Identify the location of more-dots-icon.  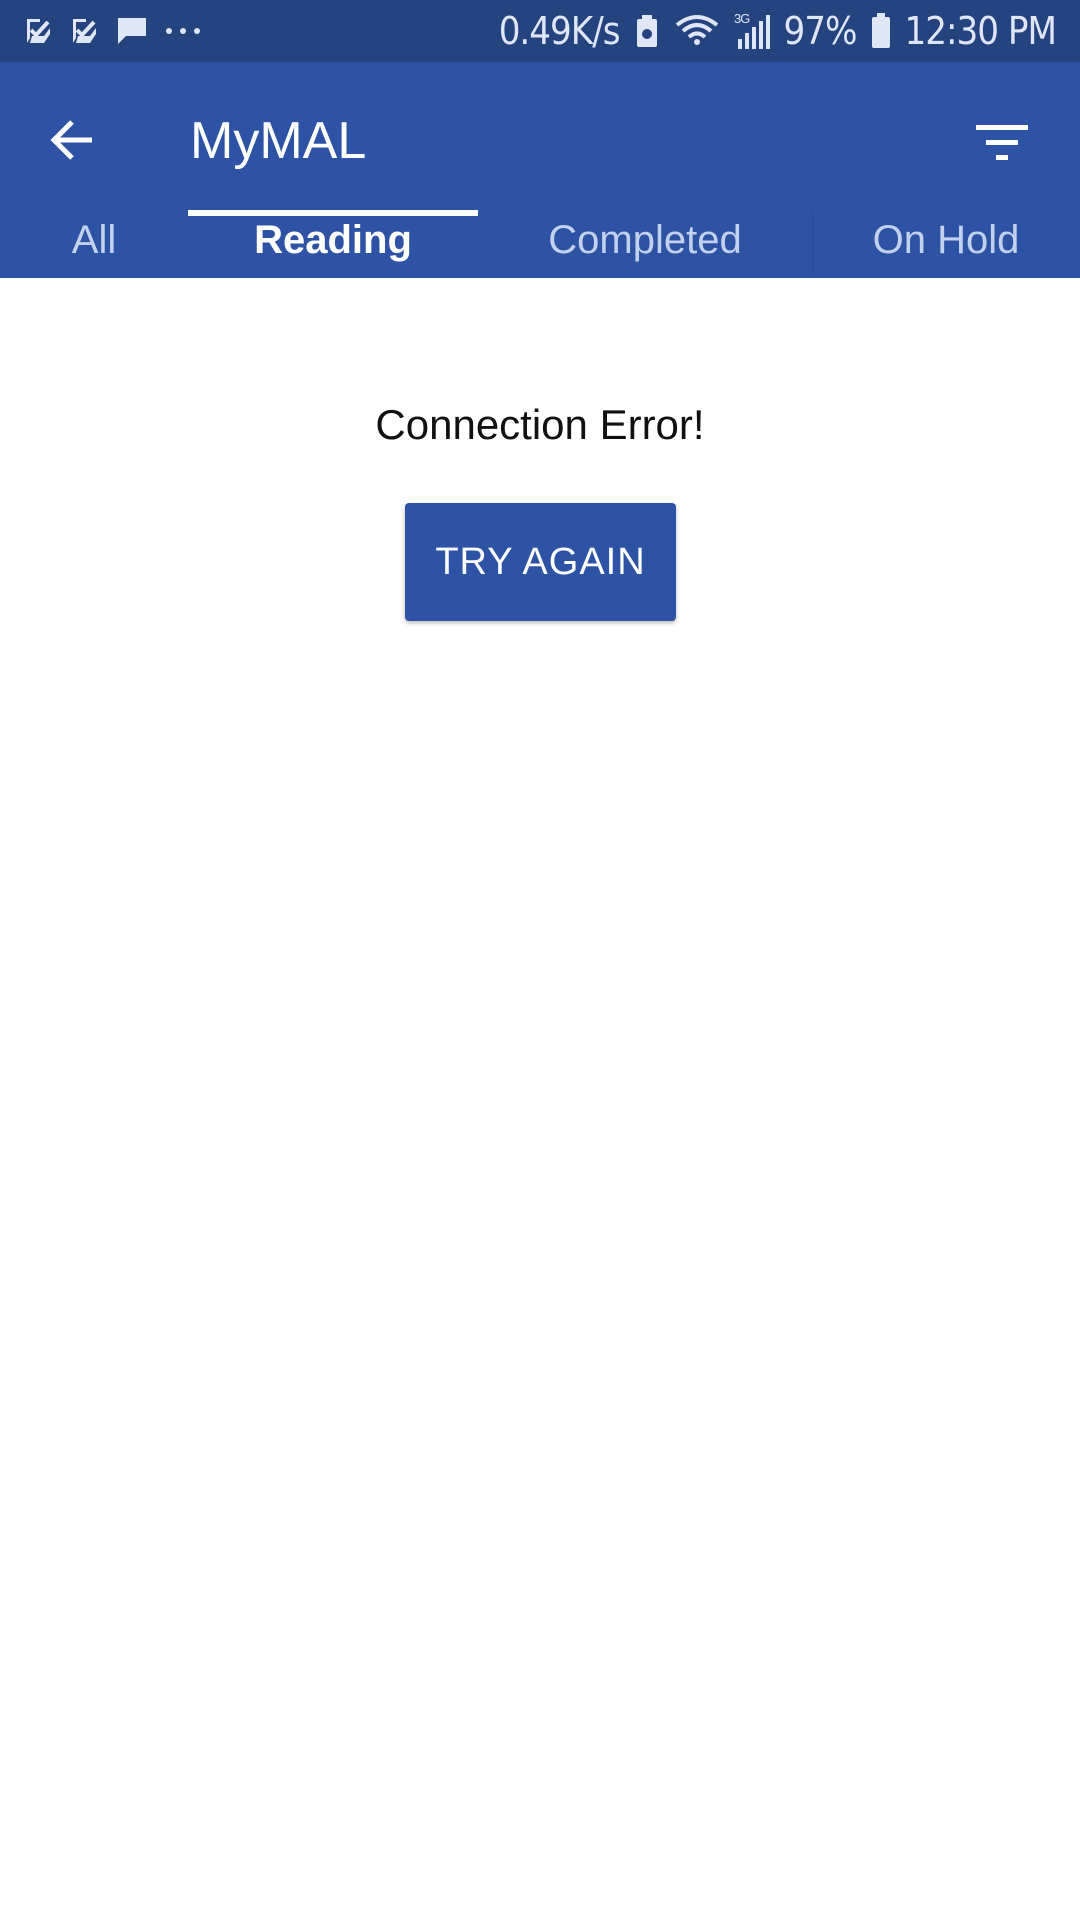
(183, 31).